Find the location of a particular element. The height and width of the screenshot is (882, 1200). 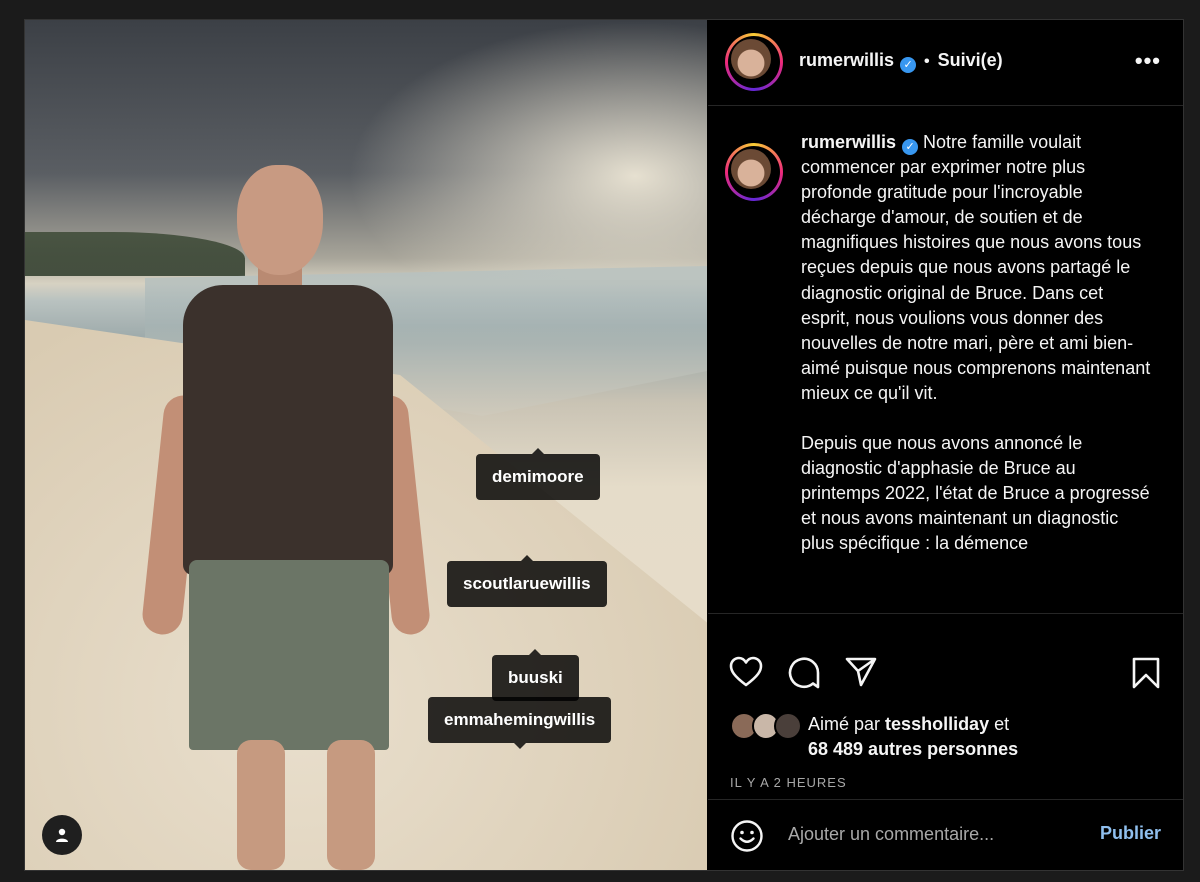

comment-bubble-icon is located at coordinates (804, 673).